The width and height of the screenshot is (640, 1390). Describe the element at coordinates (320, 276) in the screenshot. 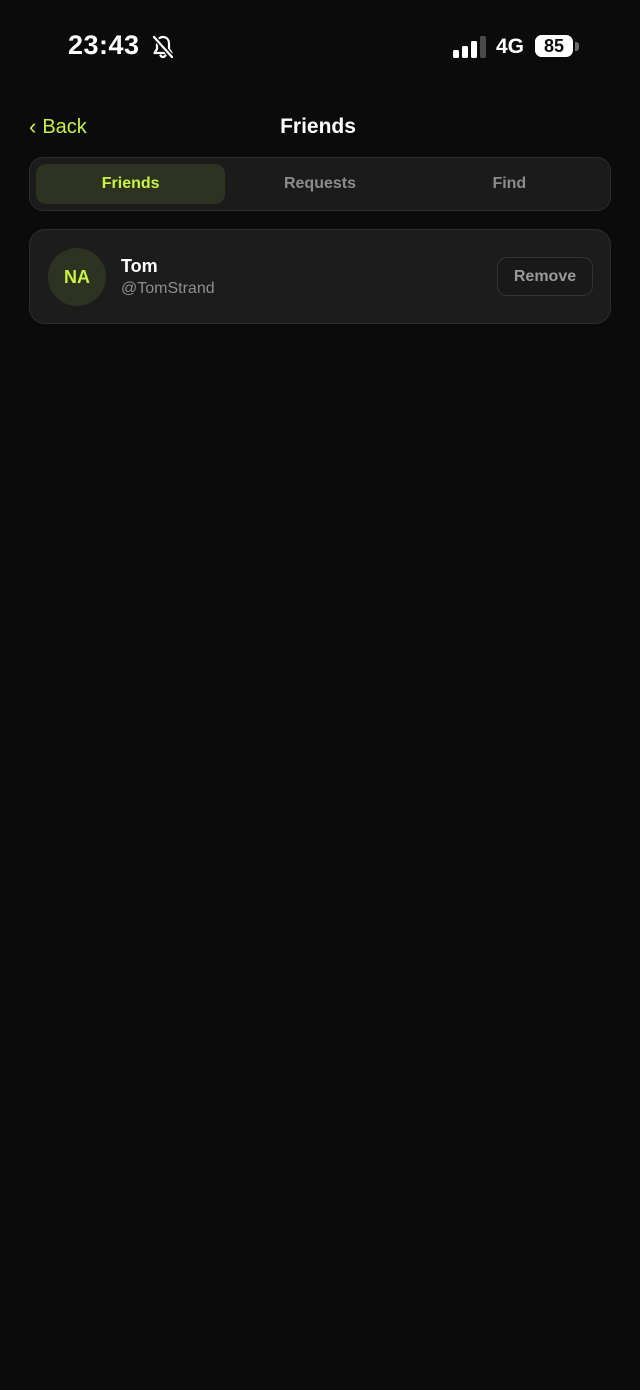

I see `friend-list-item: NA Tom @TomStrand Remove` at that location.